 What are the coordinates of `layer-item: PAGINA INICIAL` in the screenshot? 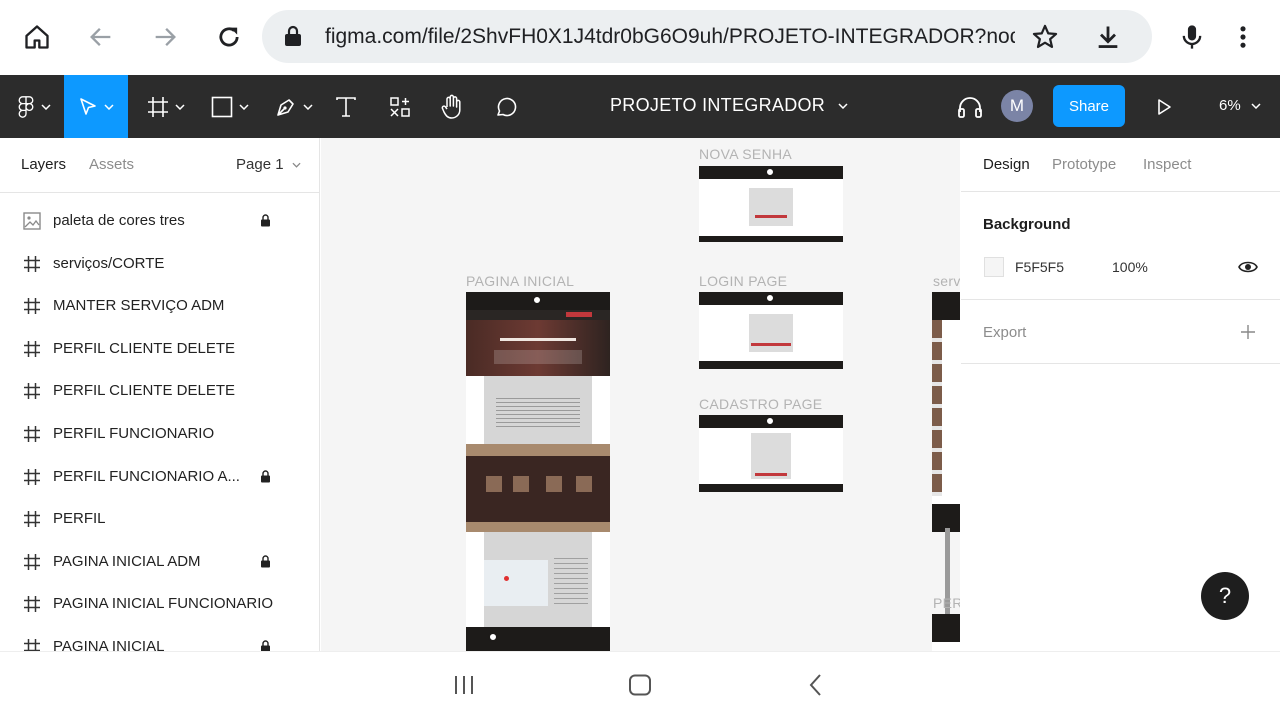 It's located at (159, 639).